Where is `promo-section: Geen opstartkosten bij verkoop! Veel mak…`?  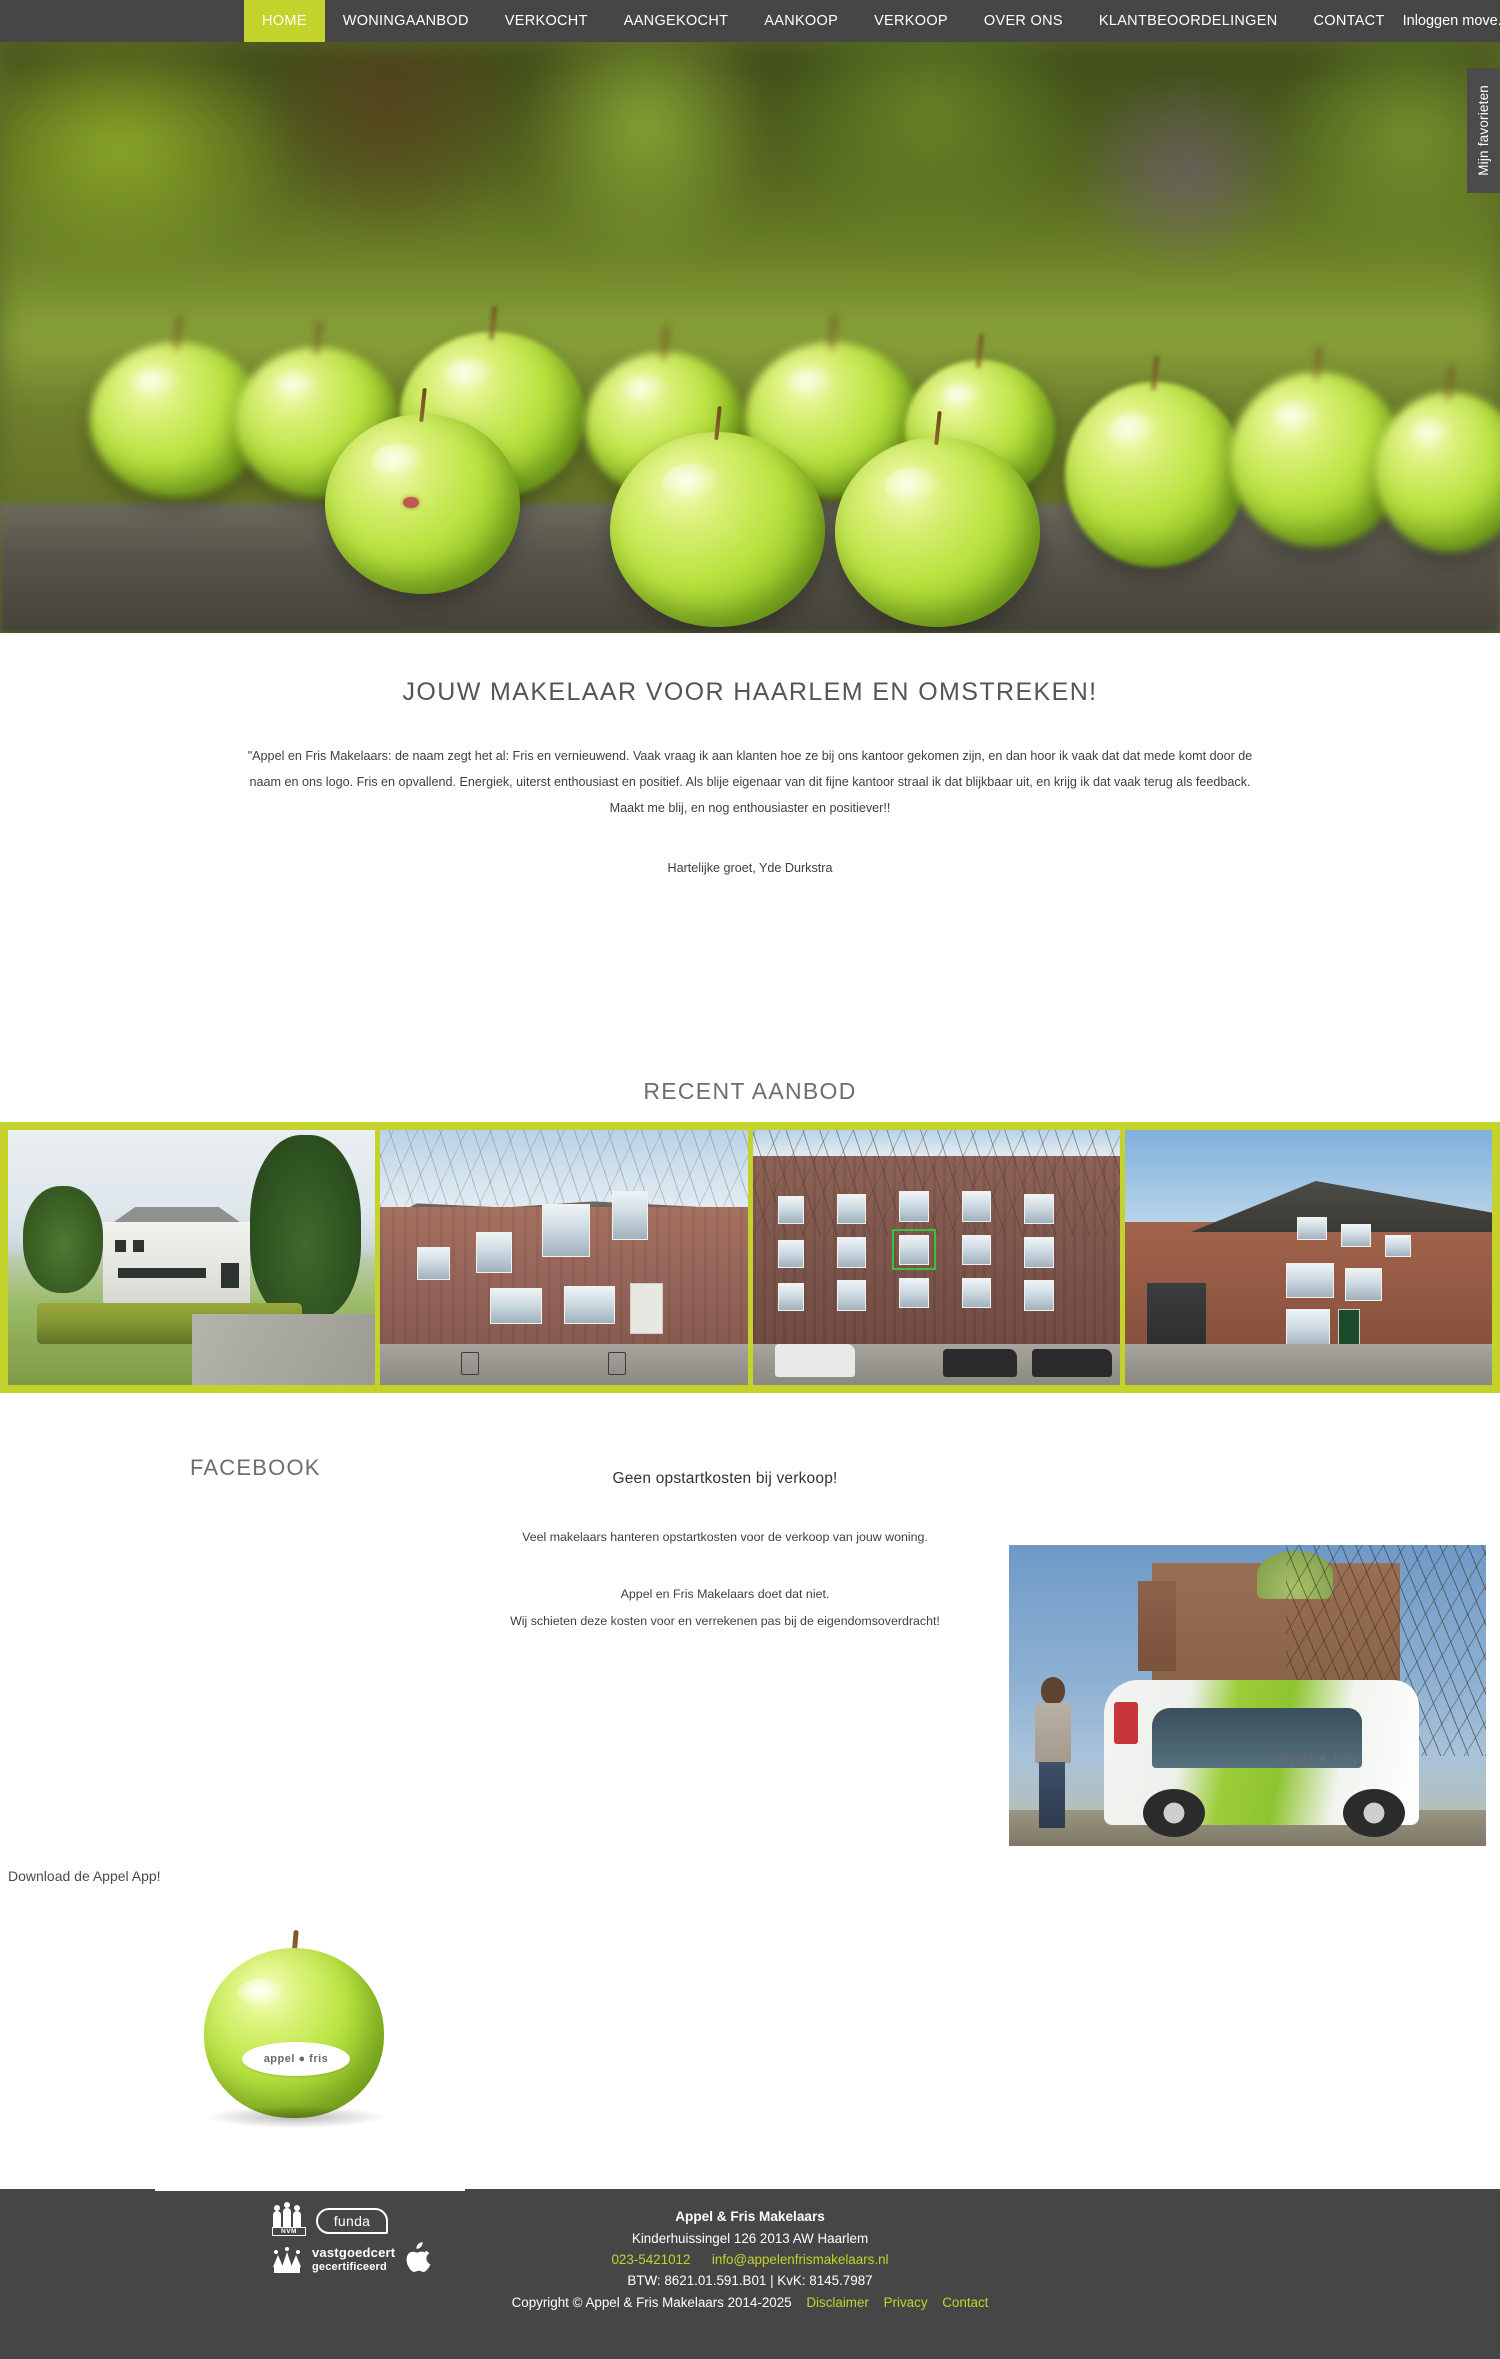
promo-section: Geen opstartkosten bij verkoop! Veel mak… is located at coordinates (725, 1551).